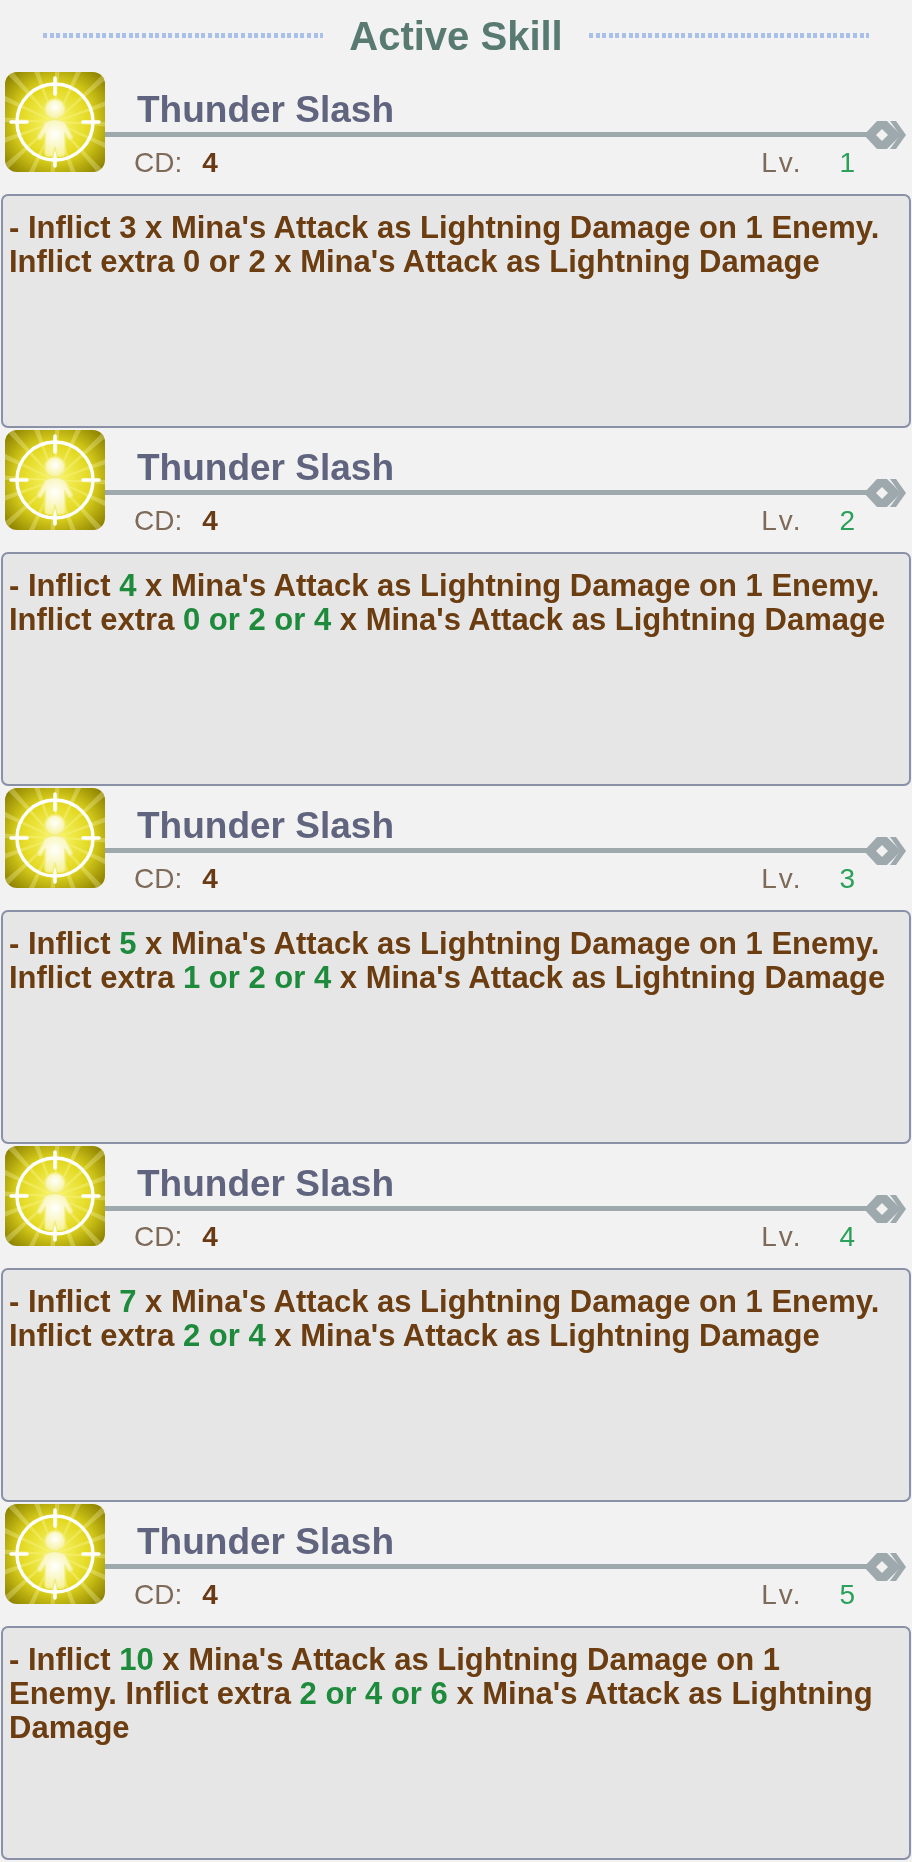 This screenshot has height=1862, width=912. I want to click on level-value: 3, so click(847, 879).